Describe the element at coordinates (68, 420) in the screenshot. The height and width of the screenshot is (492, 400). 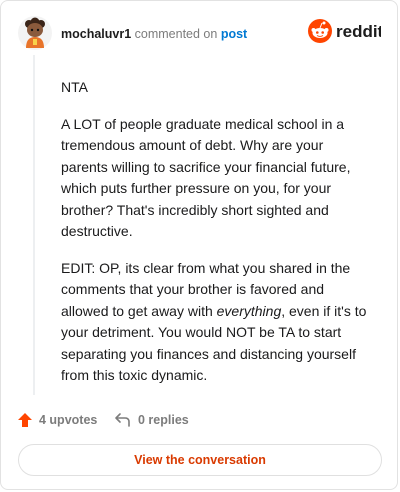
I see `upvote-count: 4 upvotes` at that location.